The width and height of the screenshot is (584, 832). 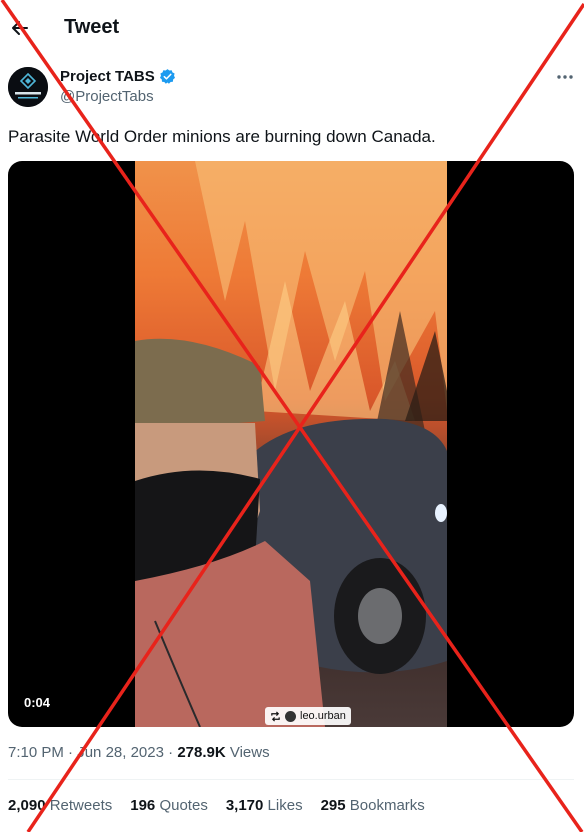 What do you see at coordinates (201, 752) in the screenshot?
I see `views-count: 278.9K` at bounding box center [201, 752].